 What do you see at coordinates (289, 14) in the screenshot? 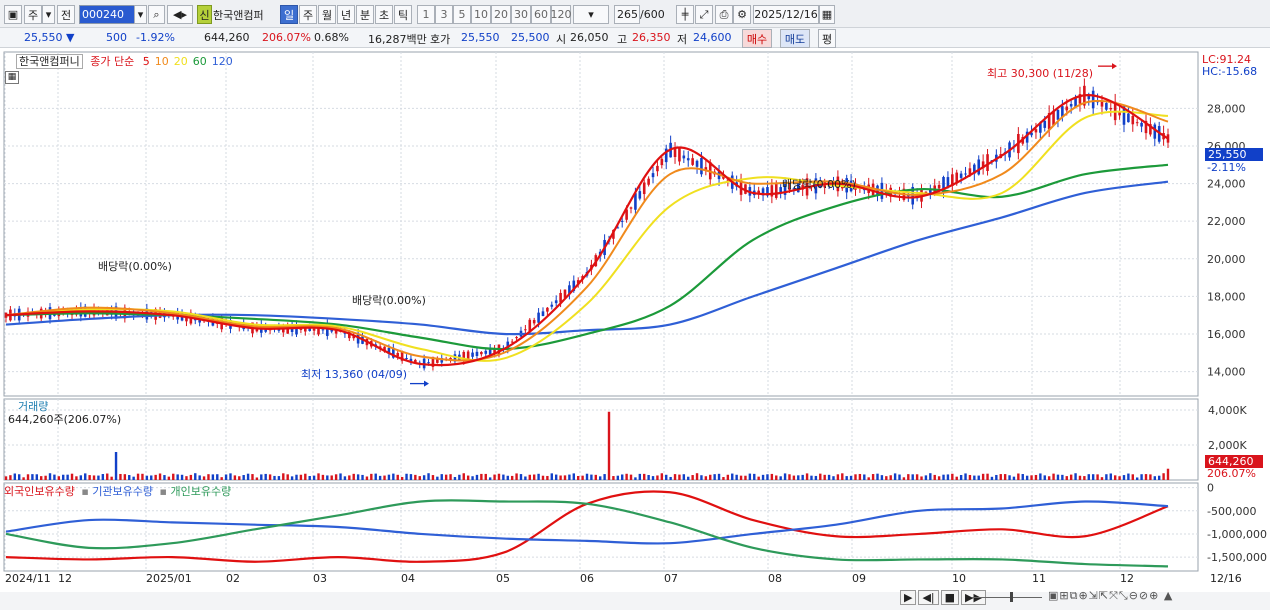
I see `period-tab: 일` at bounding box center [289, 14].